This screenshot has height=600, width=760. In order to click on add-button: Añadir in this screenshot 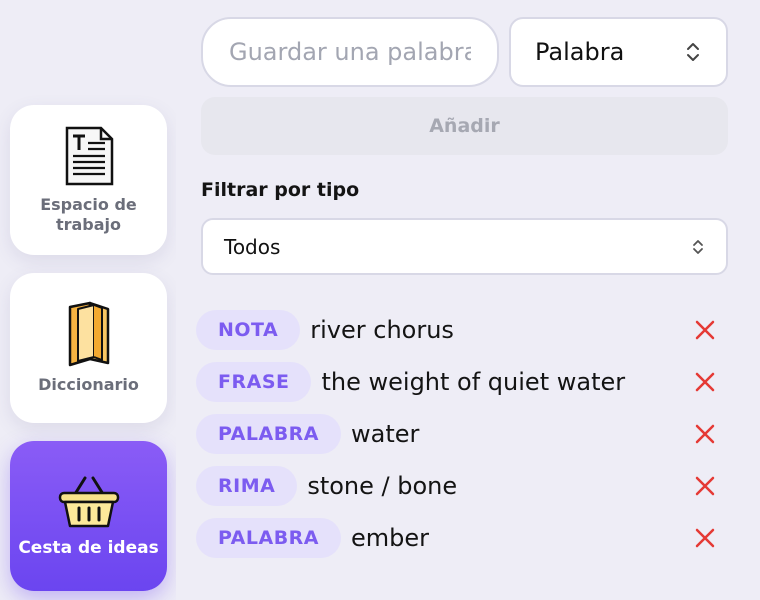, I will do `click(464, 126)`.